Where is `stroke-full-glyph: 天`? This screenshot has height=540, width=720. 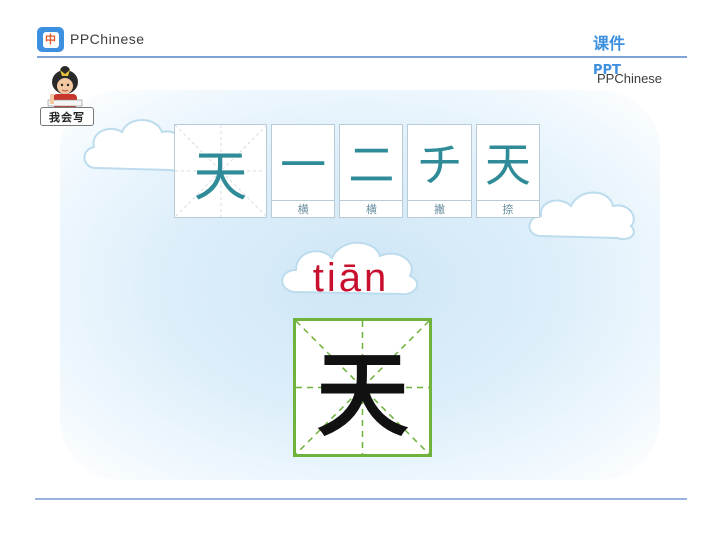
stroke-full-glyph: 天 is located at coordinates (220, 176).